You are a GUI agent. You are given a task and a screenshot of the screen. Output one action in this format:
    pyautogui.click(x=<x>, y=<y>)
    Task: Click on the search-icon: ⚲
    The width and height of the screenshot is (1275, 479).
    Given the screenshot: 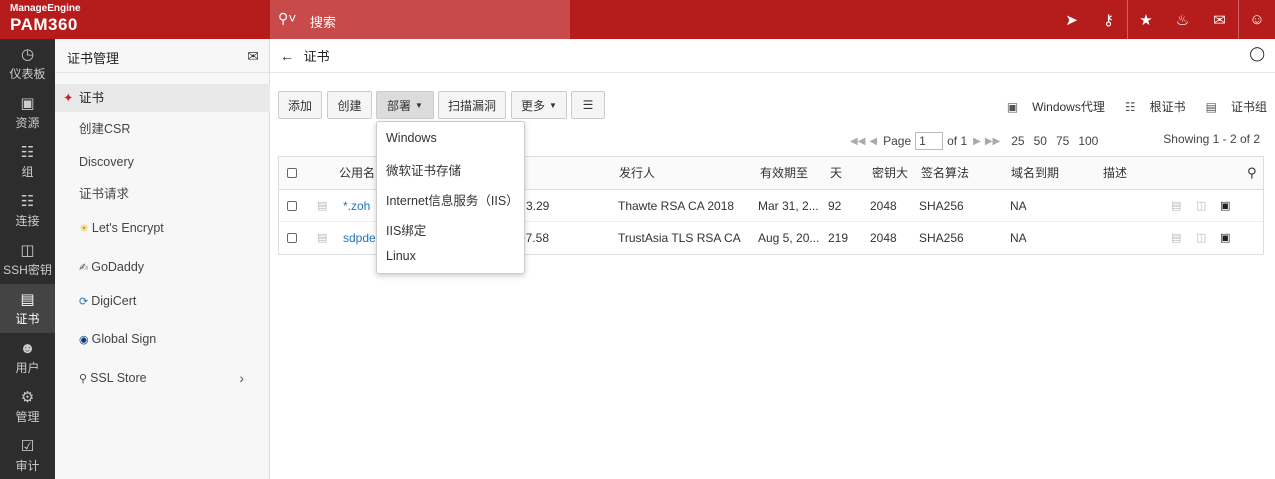 What is the action you would take?
    pyautogui.click(x=1252, y=173)
    